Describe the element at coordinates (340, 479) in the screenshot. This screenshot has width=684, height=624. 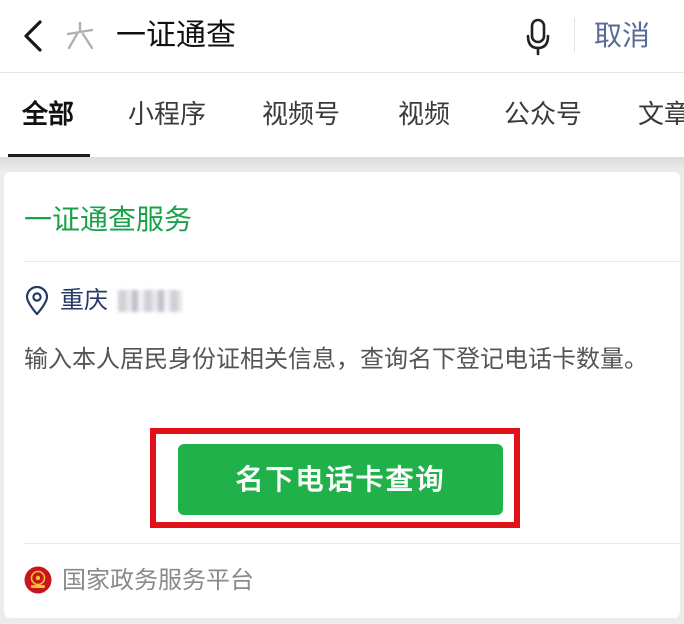
I see `query-phone-cards-button: 名下电话卡查询` at that location.